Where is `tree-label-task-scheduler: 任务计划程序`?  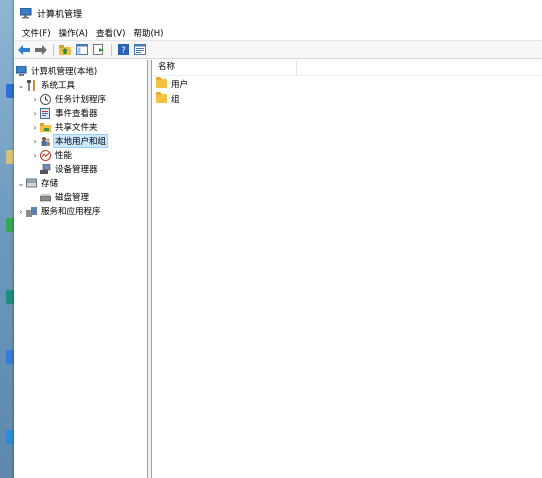
tree-label-task-scheduler: 任务计划程序 is located at coordinates (81, 100).